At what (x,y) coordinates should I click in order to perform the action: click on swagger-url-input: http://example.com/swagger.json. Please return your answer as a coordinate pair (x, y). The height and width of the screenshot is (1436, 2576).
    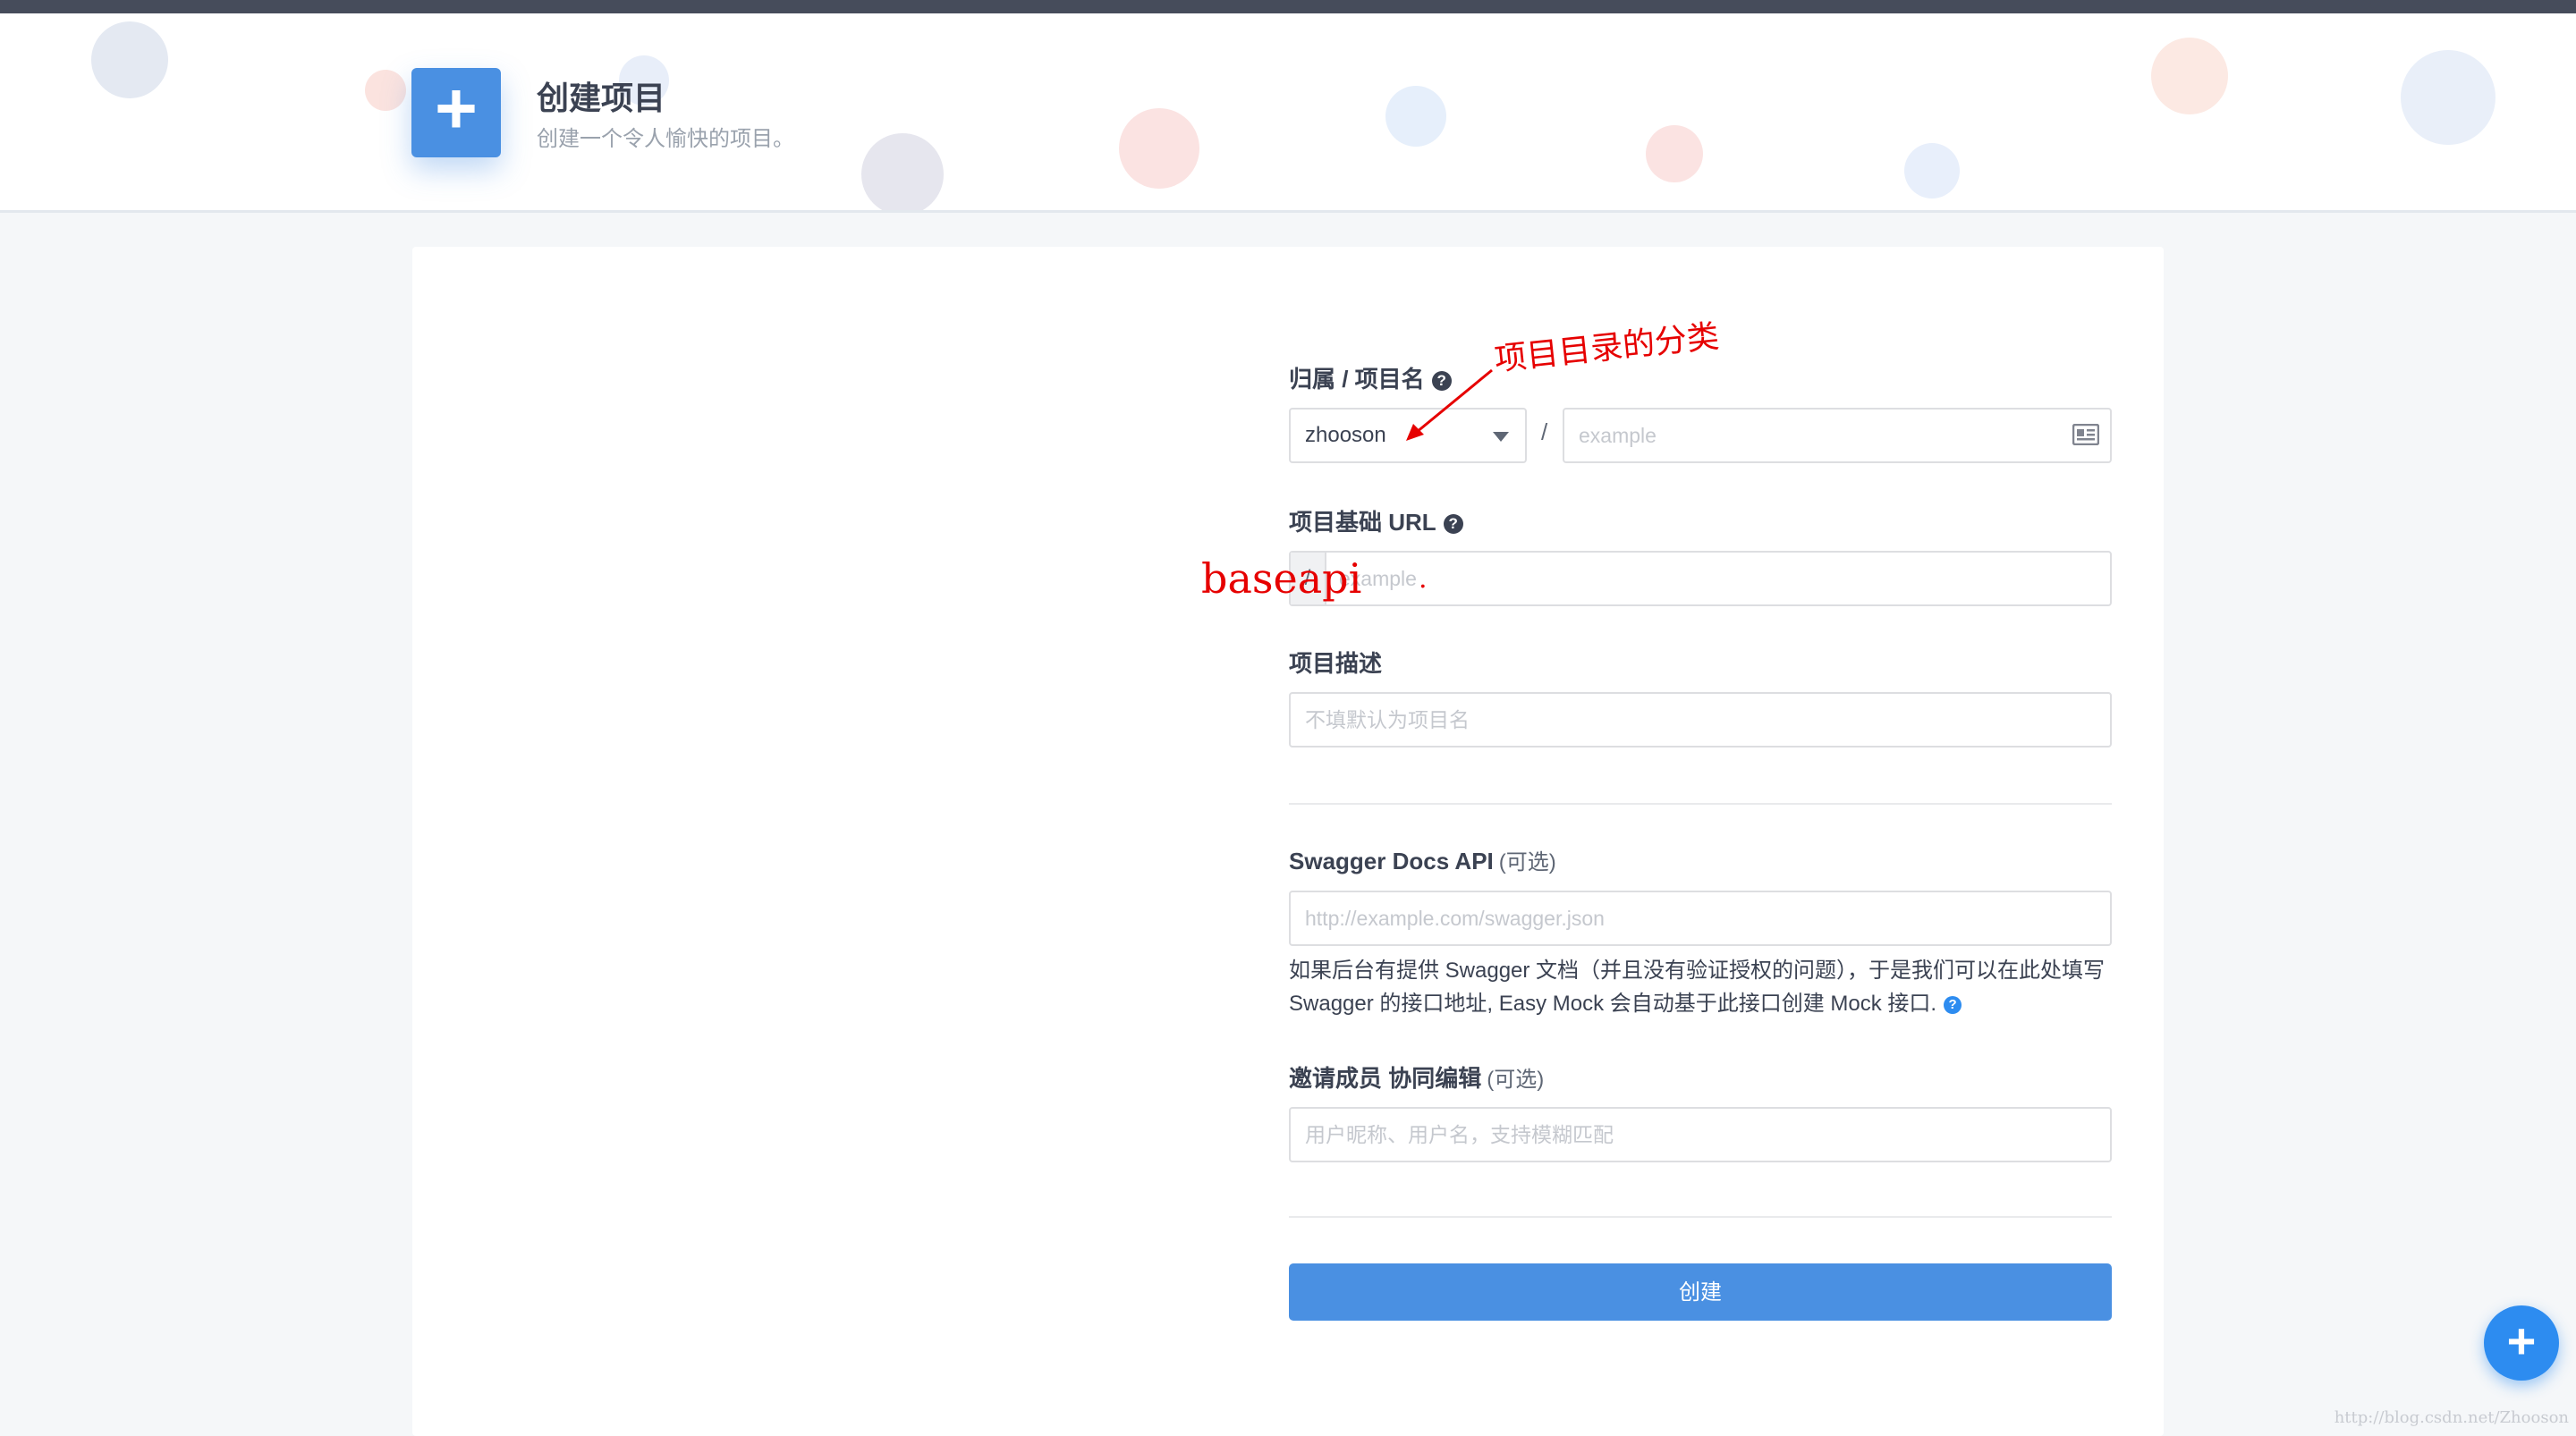
    Looking at the image, I should click on (1700, 918).